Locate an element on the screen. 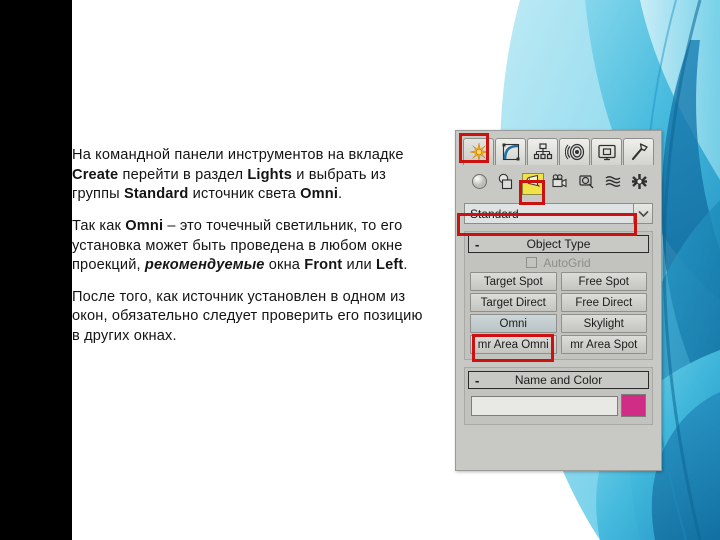  light-type-dropdown: Standard is located at coordinates (558, 213).